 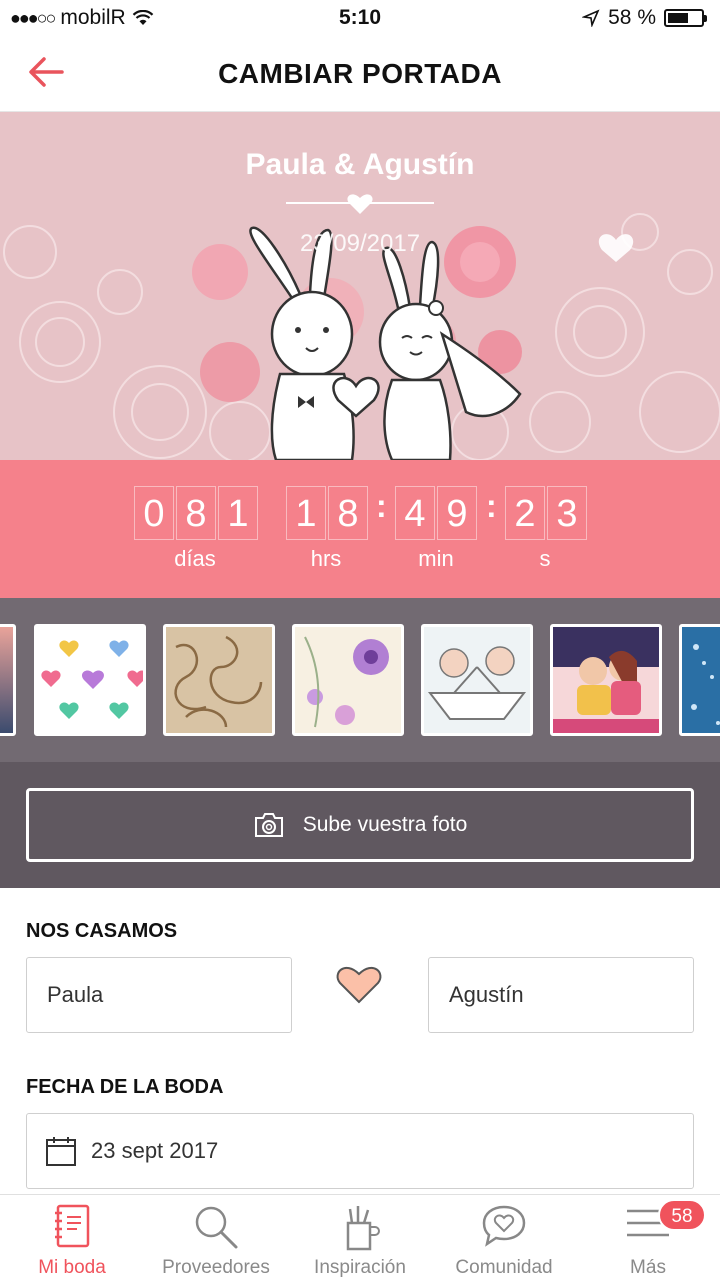 What do you see at coordinates (567, 513) in the screenshot?
I see `countdown-digit: 3` at bounding box center [567, 513].